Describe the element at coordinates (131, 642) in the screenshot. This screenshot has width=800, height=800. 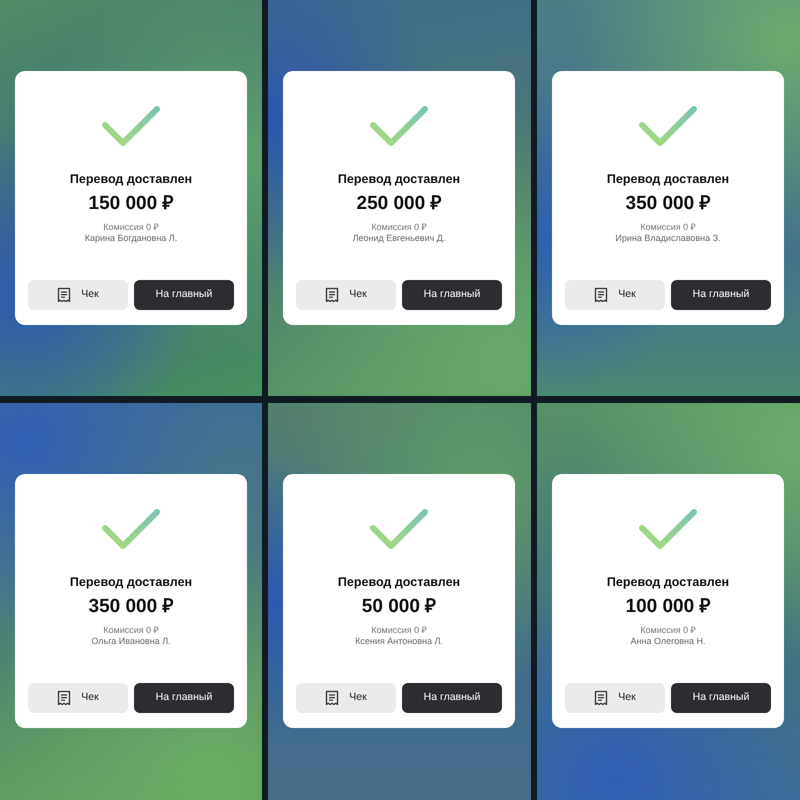
I see `recipient-name: Ольга Ивановна Л.` at that location.